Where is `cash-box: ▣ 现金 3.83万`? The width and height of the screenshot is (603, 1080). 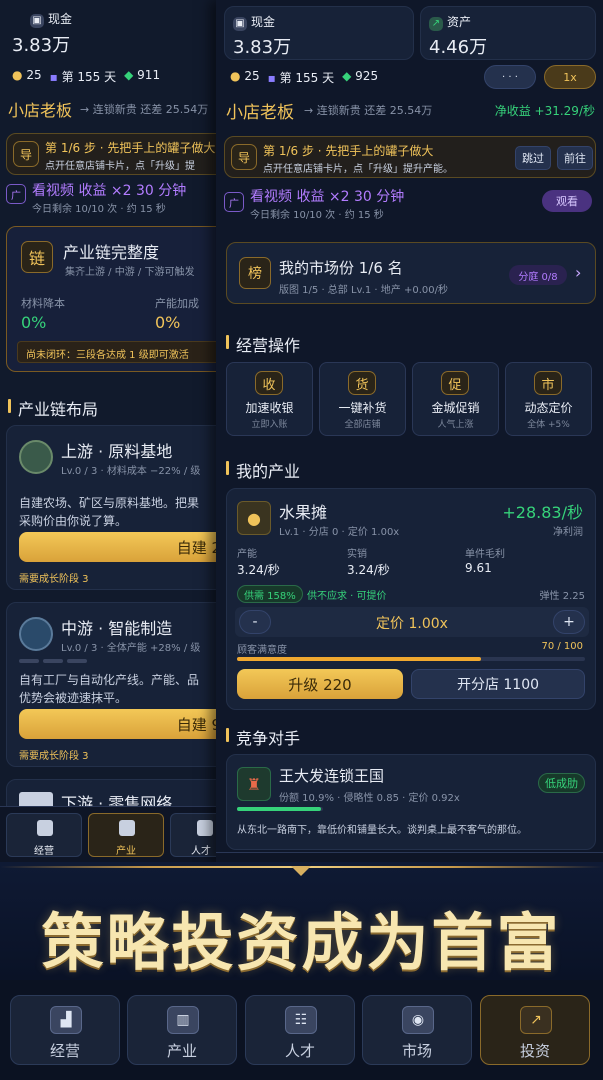
cash-box: ▣ 现金 3.83万 is located at coordinates (319, 33).